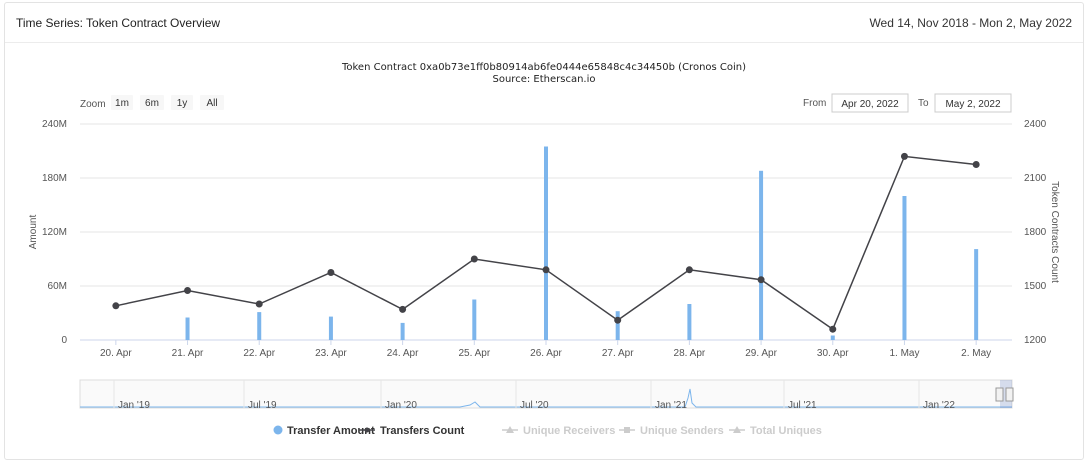 The width and height of the screenshot is (1088, 464). What do you see at coordinates (331, 353) in the screenshot?
I see `x-tick-label: 23. Apr` at bounding box center [331, 353].